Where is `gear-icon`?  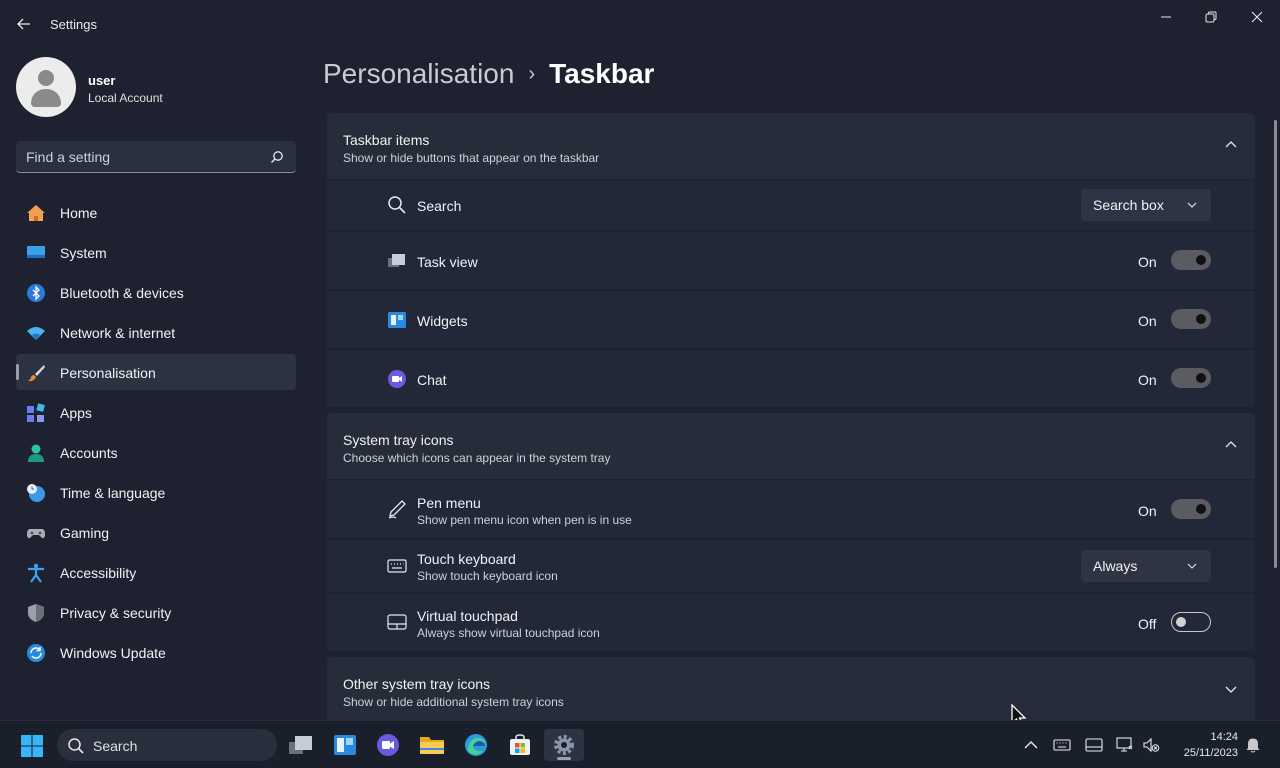 gear-icon is located at coordinates (564, 745).